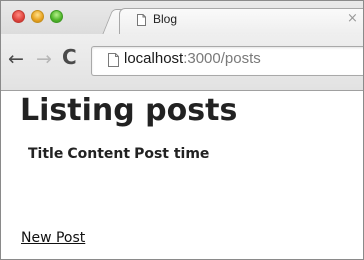 This screenshot has width=364, height=260. I want to click on url-path: :3000/posts, so click(222, 58).